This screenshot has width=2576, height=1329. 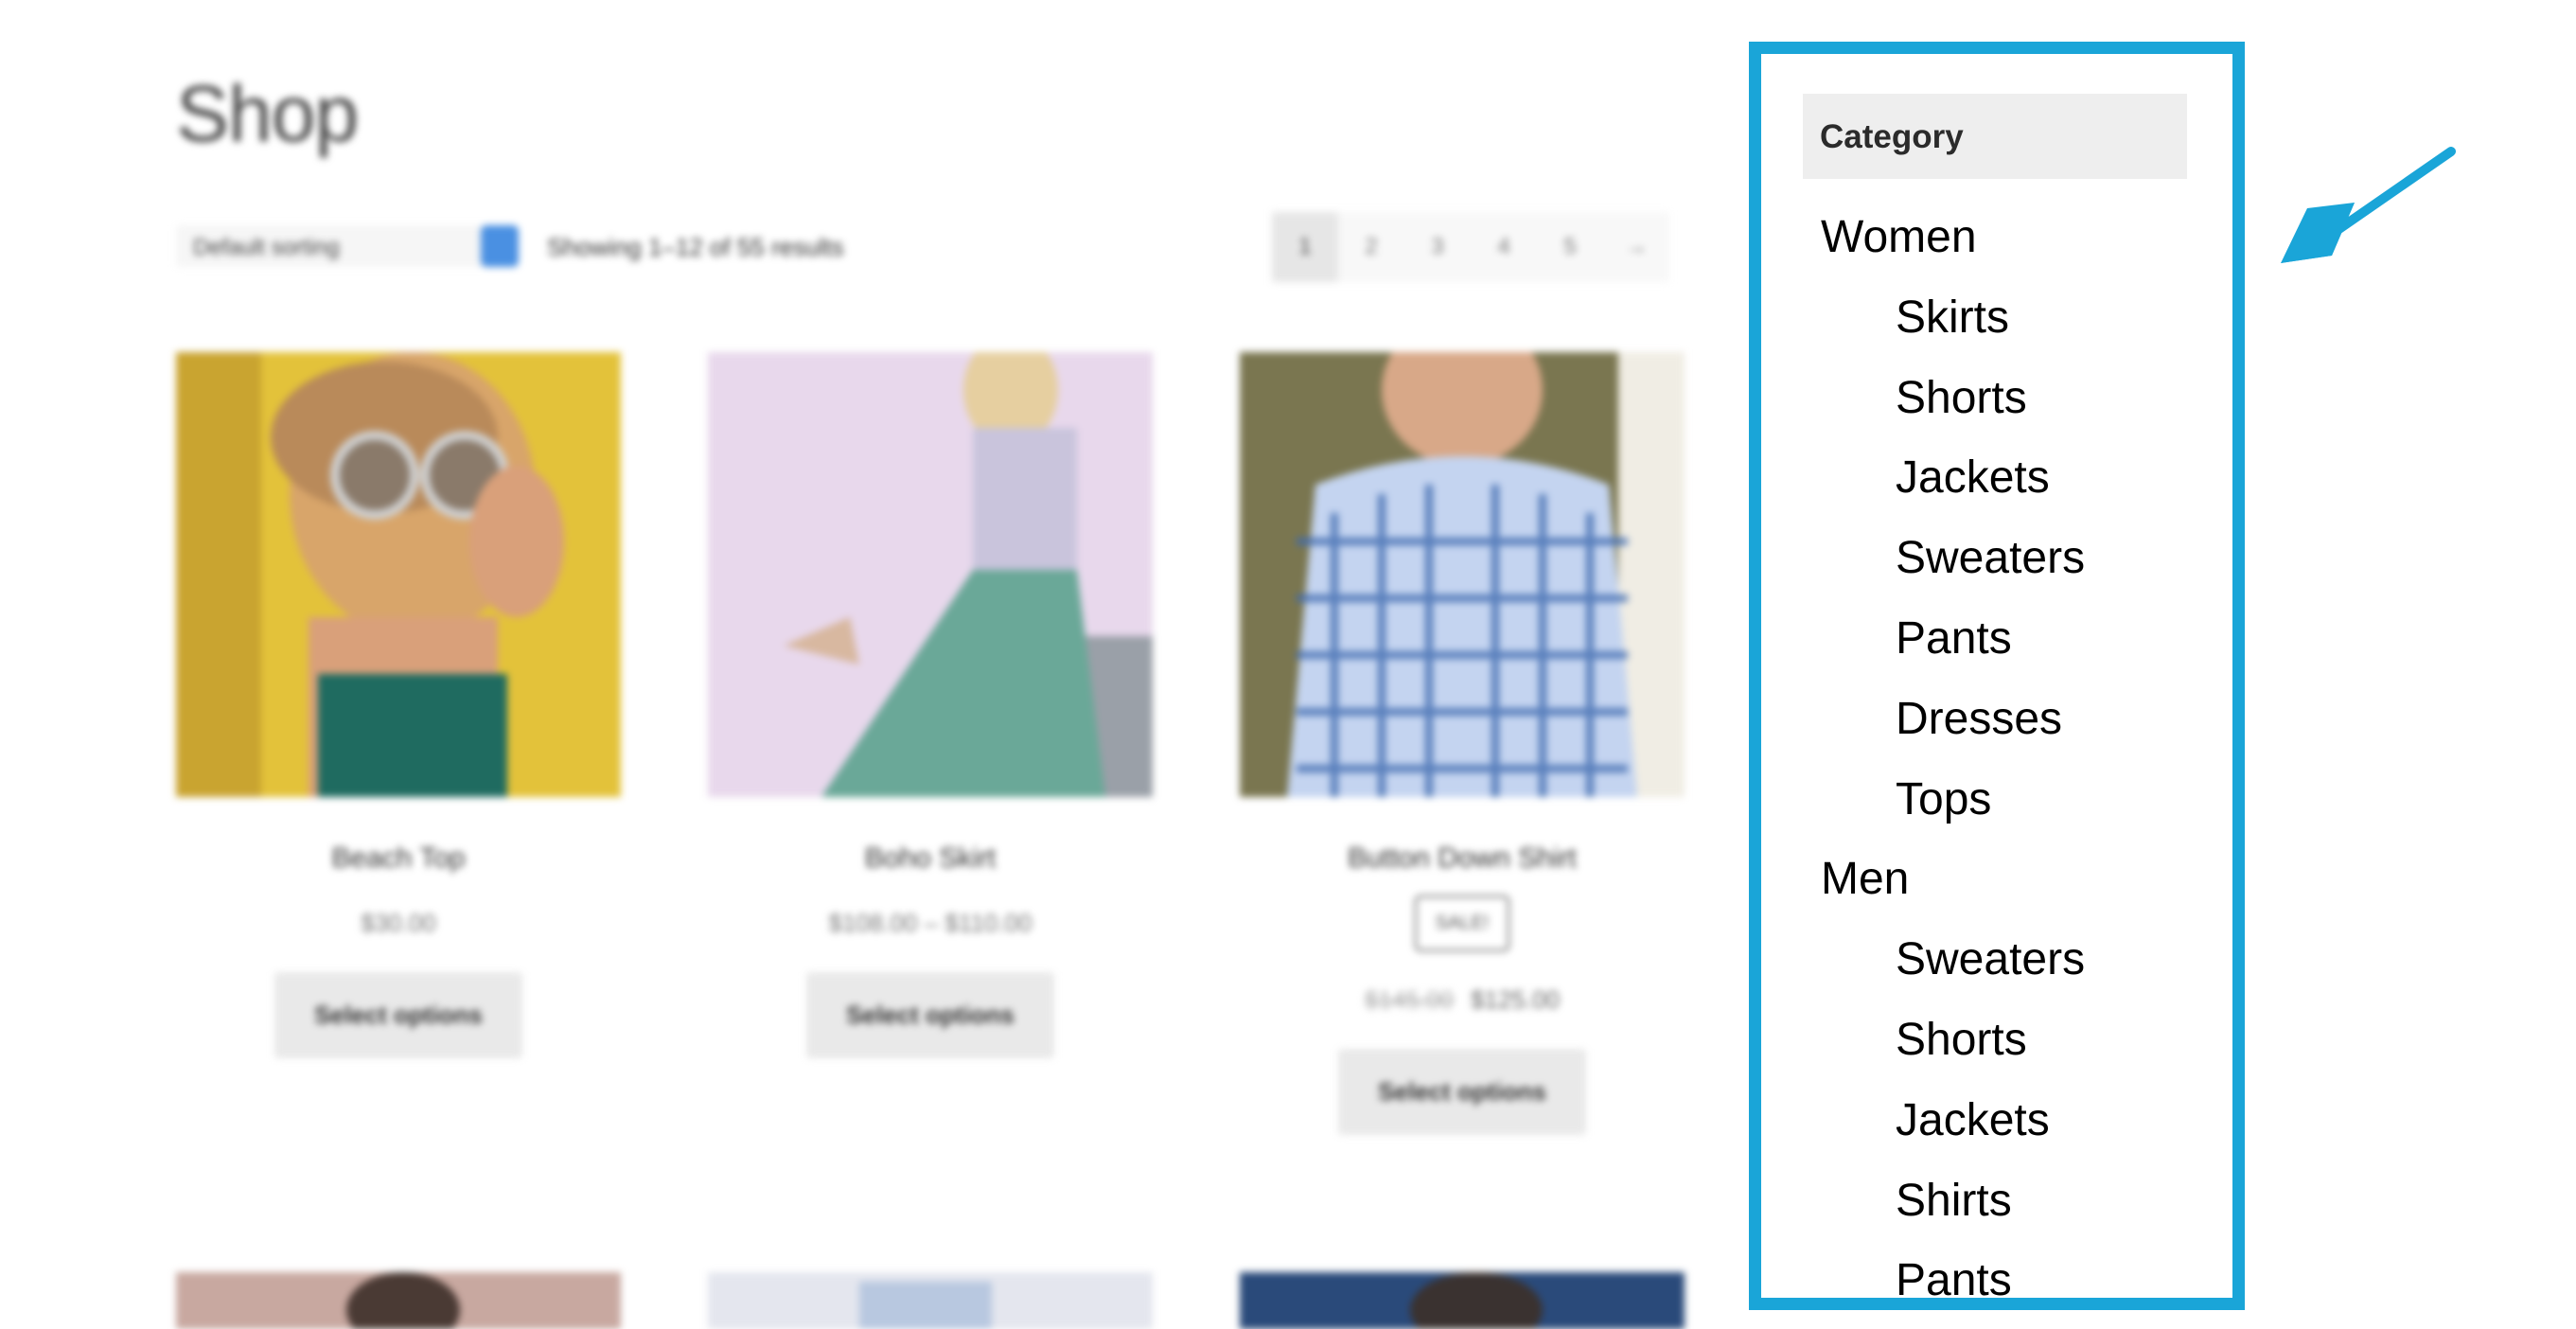 What do you see at coordinates (1996, 800) in the screenshot?
I see `category-item-tops: Tops` at bounding box center [1996, 800].